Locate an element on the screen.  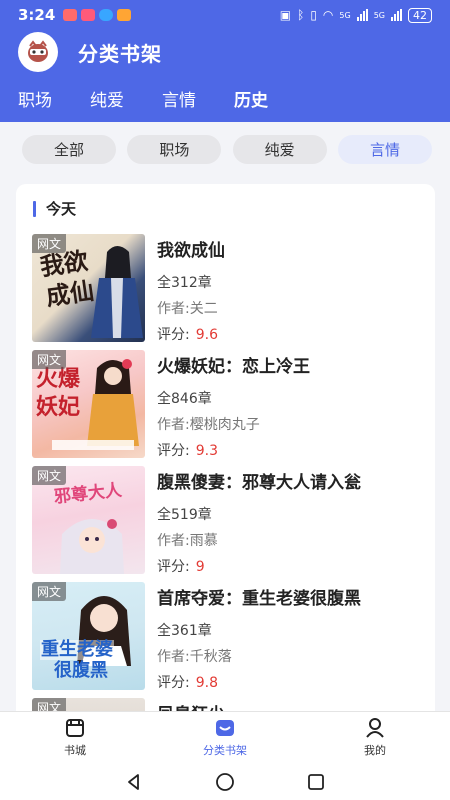
nav-label: 书城 is located at coordinates (75, 750).